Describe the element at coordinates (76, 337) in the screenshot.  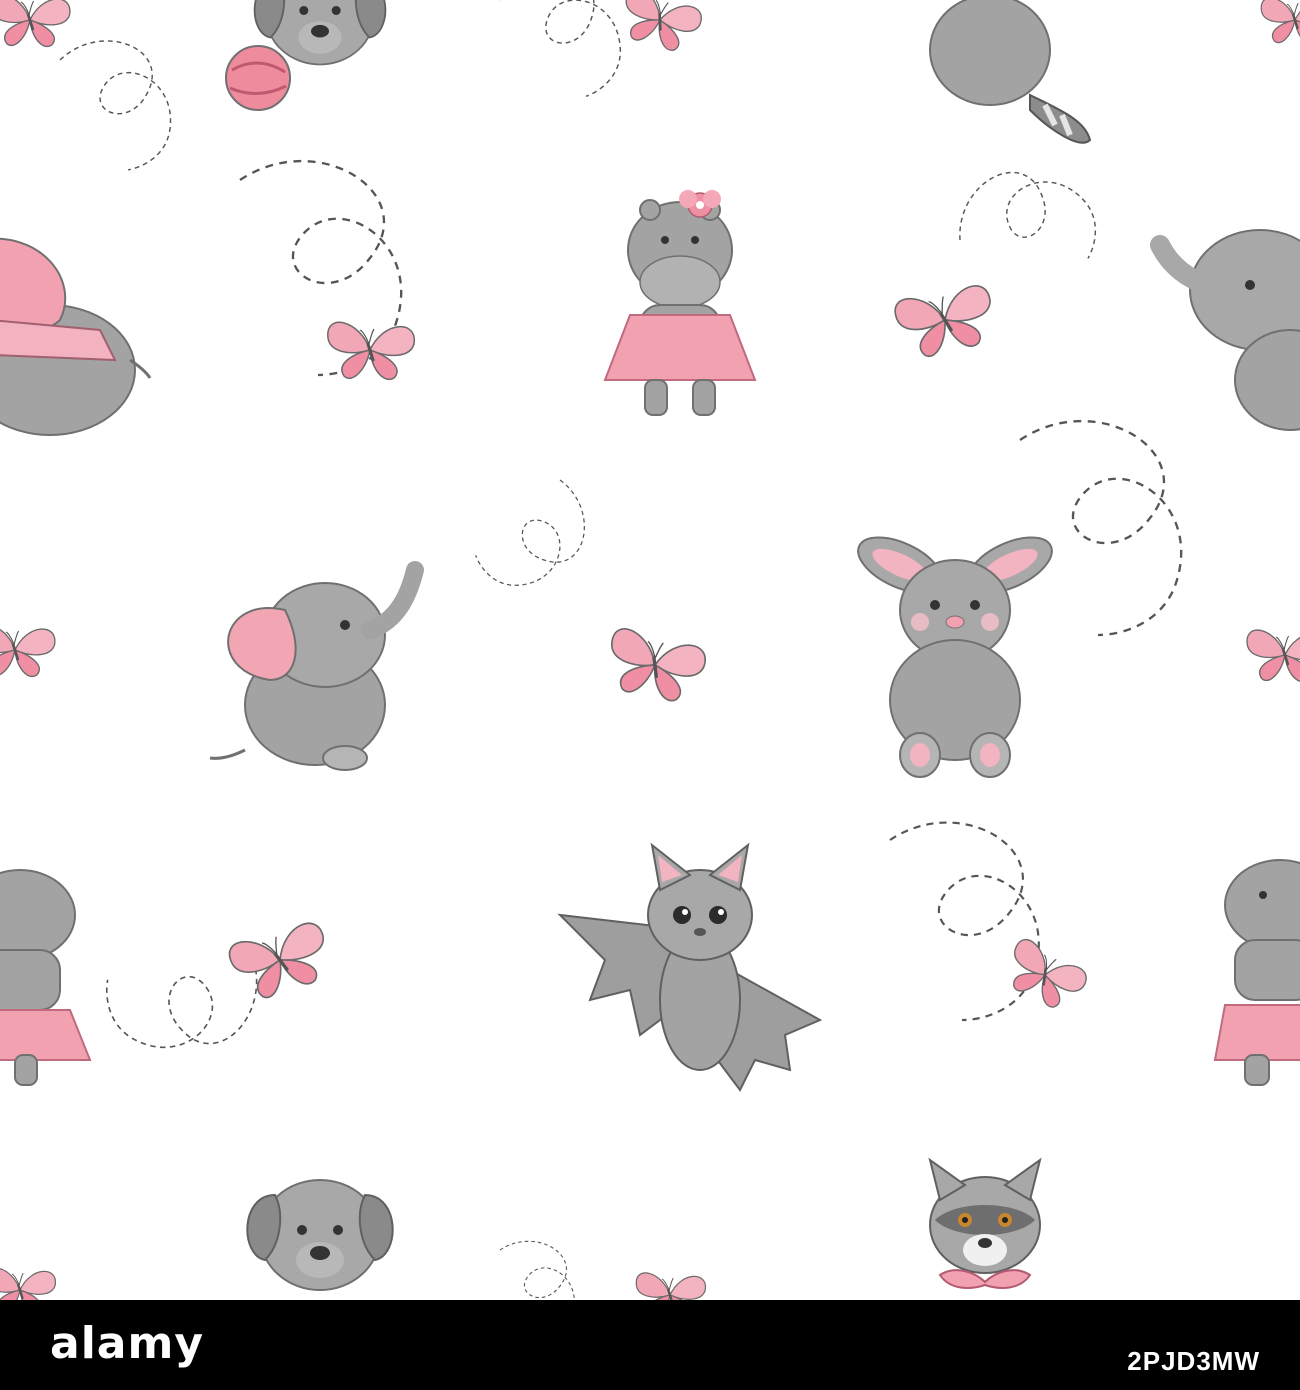
I see `elephant-blanket-left` at that location.